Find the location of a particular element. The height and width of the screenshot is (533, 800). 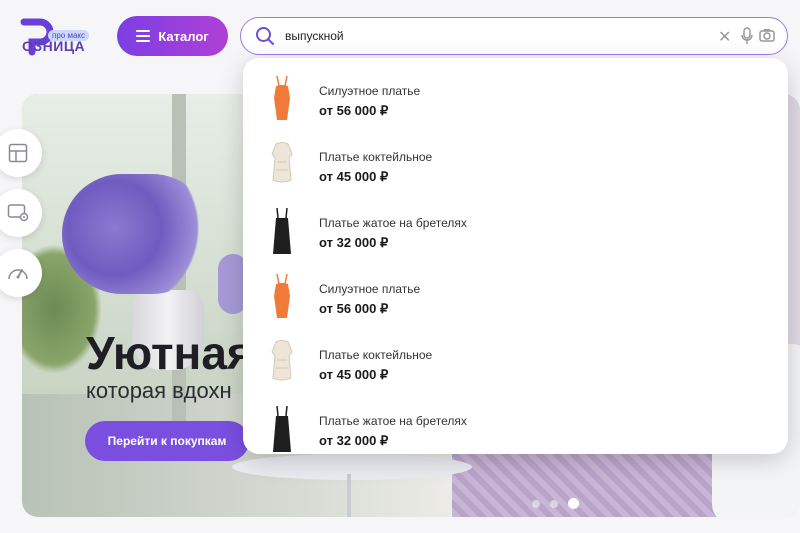

monitor-settings-icon is located at coordinates (18, 213).